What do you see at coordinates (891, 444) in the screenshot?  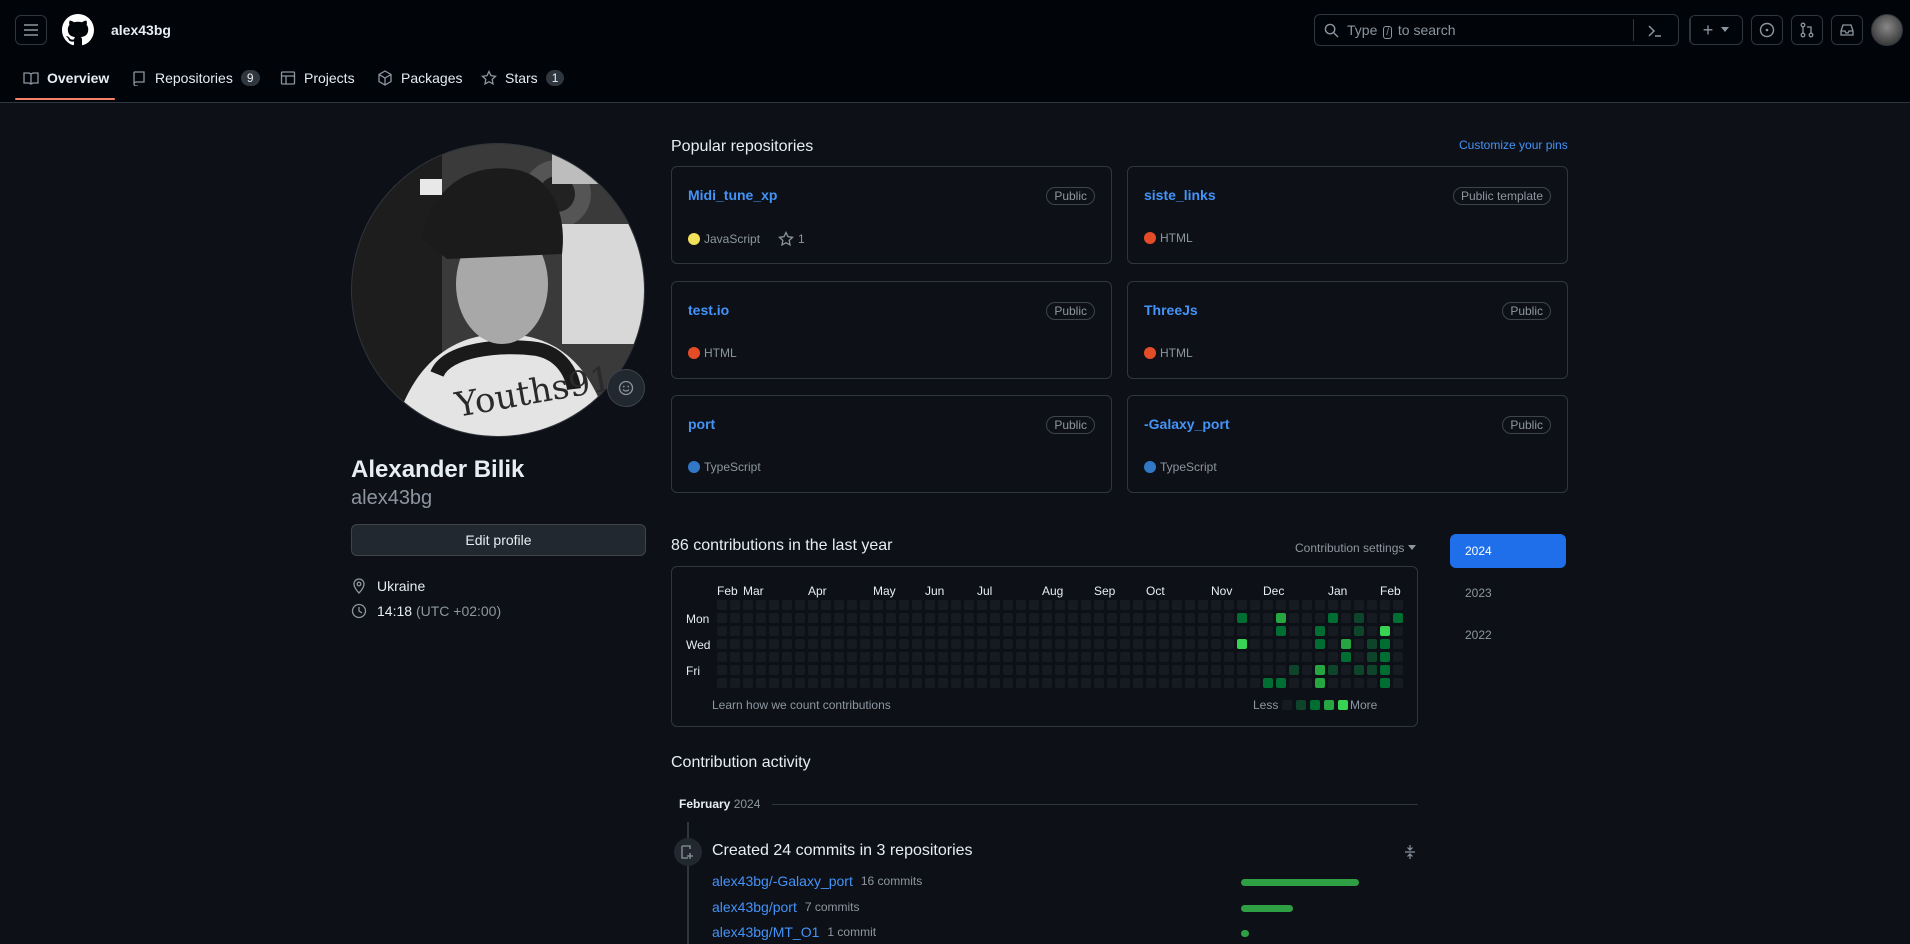 I see `pinned-repo-card: port Public TypeScript` at bounding box center [891, 444].